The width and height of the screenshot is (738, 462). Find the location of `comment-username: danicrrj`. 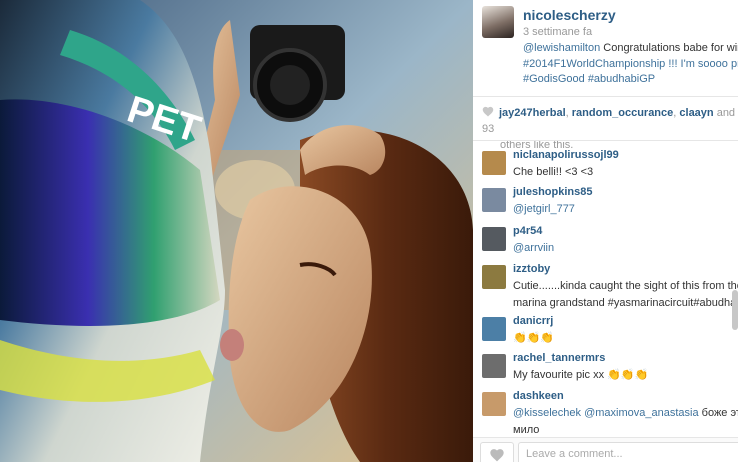

comment-username: danicrrj is located at coordinates (533, 321).